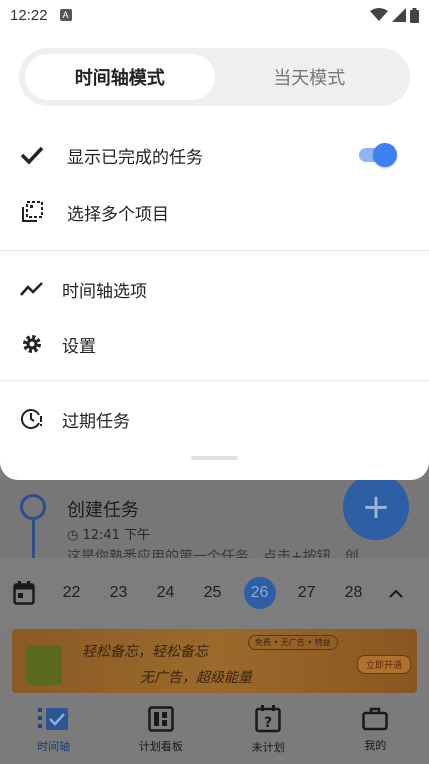 Image resolution: width=429 pixels, height=764 pixels. Describe the element at coordinates (384, 664) in the screenshot. I see `ad-open-button: 立即开通` at that location.